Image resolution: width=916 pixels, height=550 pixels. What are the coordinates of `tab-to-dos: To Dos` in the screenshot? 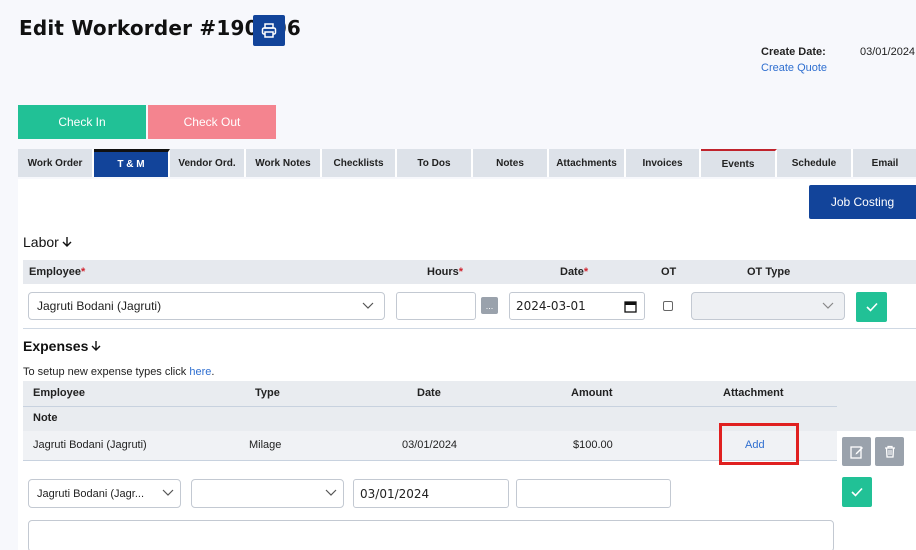 It's located at (435, 163).